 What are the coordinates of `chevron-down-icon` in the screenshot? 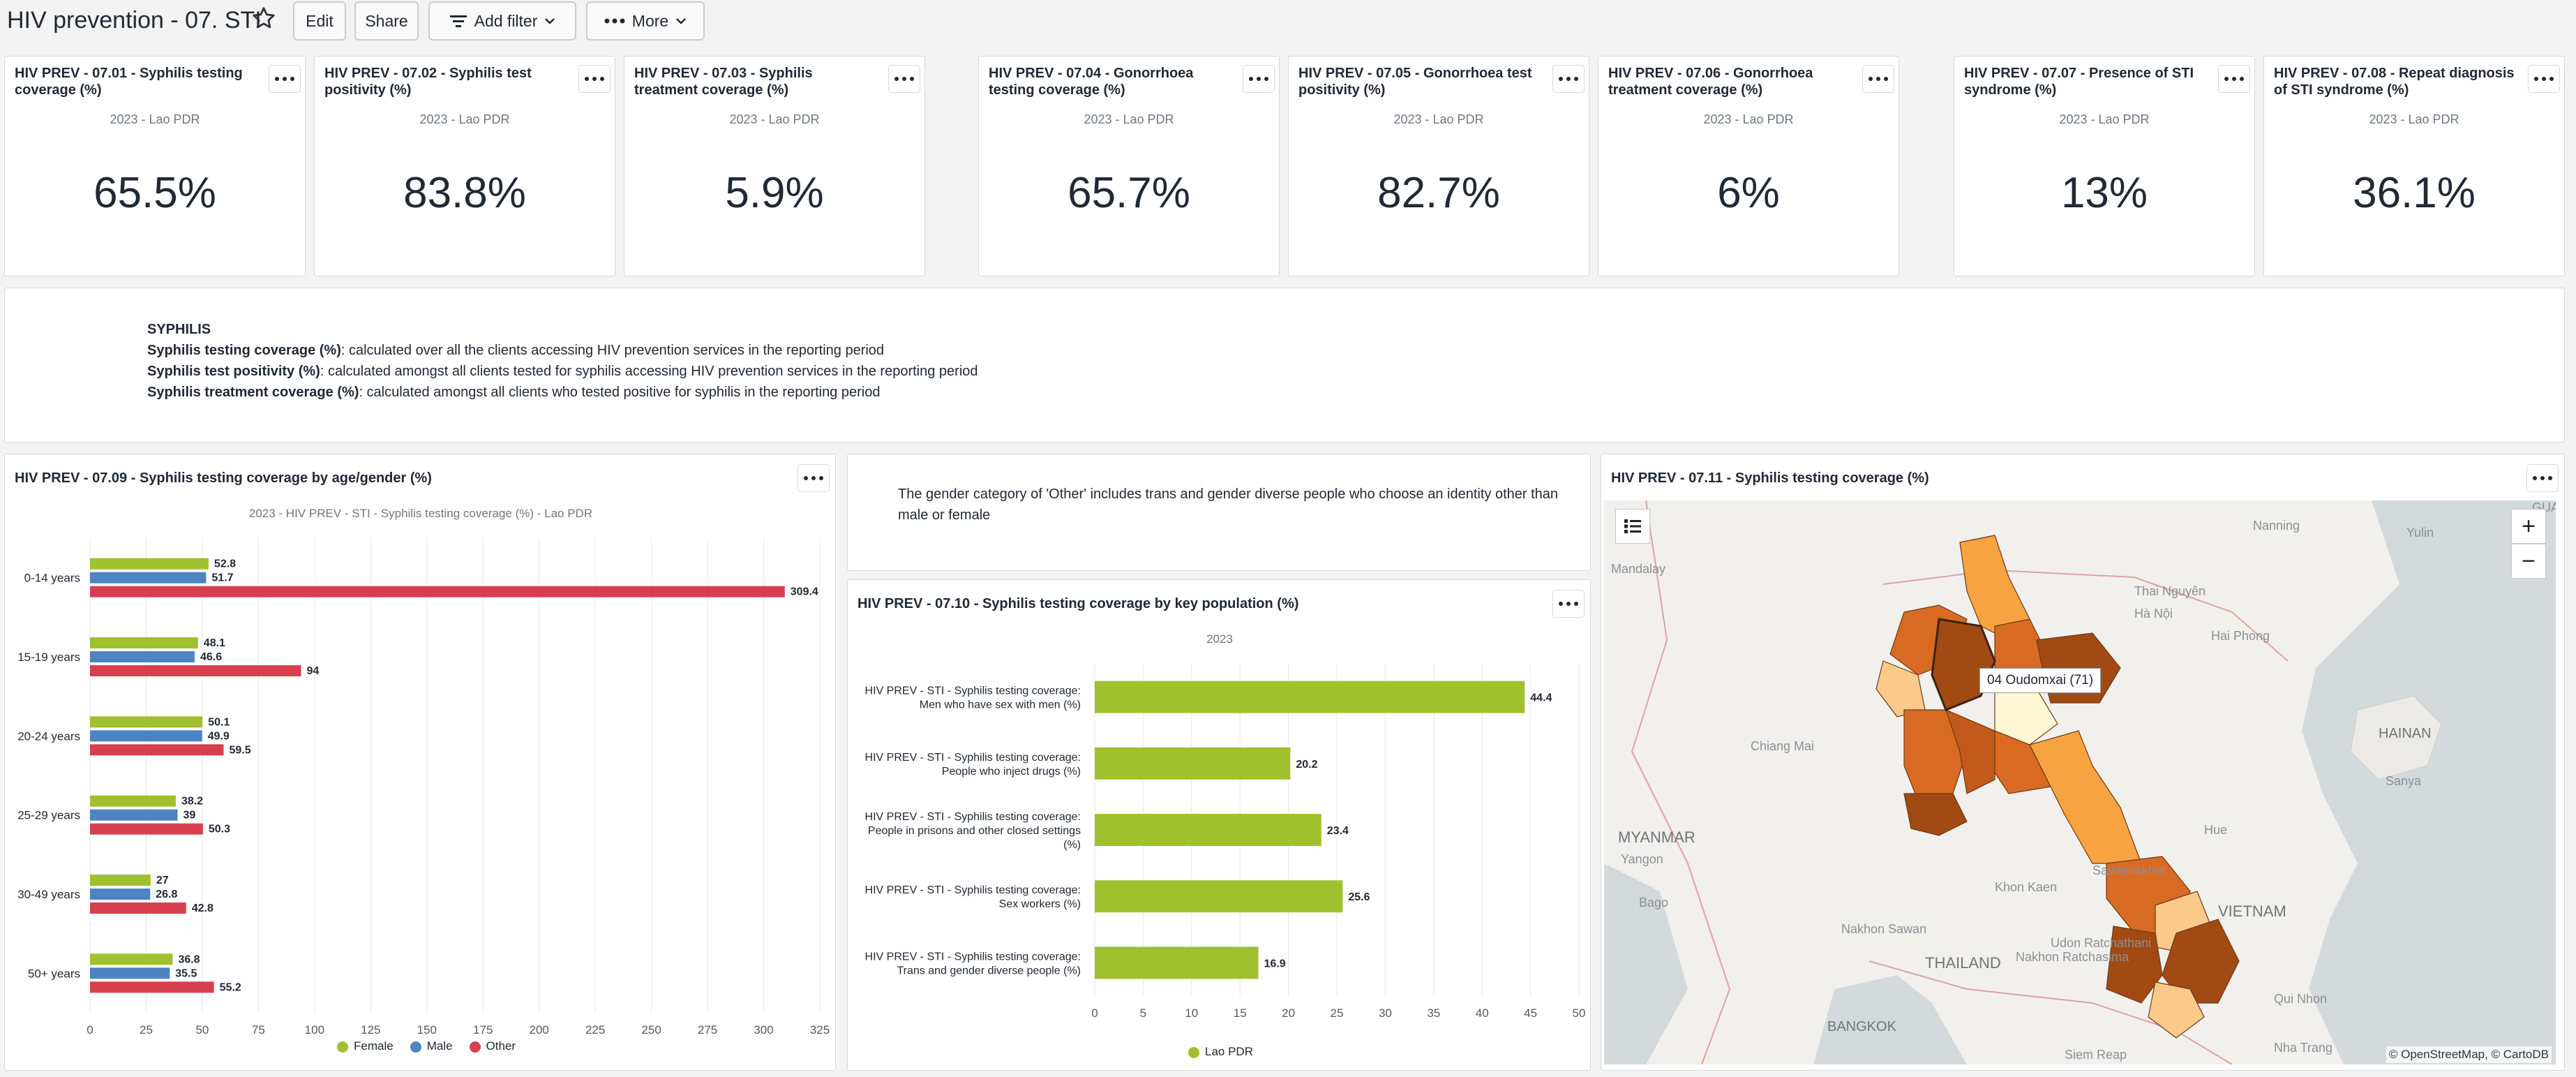 It's located at (681, 21).